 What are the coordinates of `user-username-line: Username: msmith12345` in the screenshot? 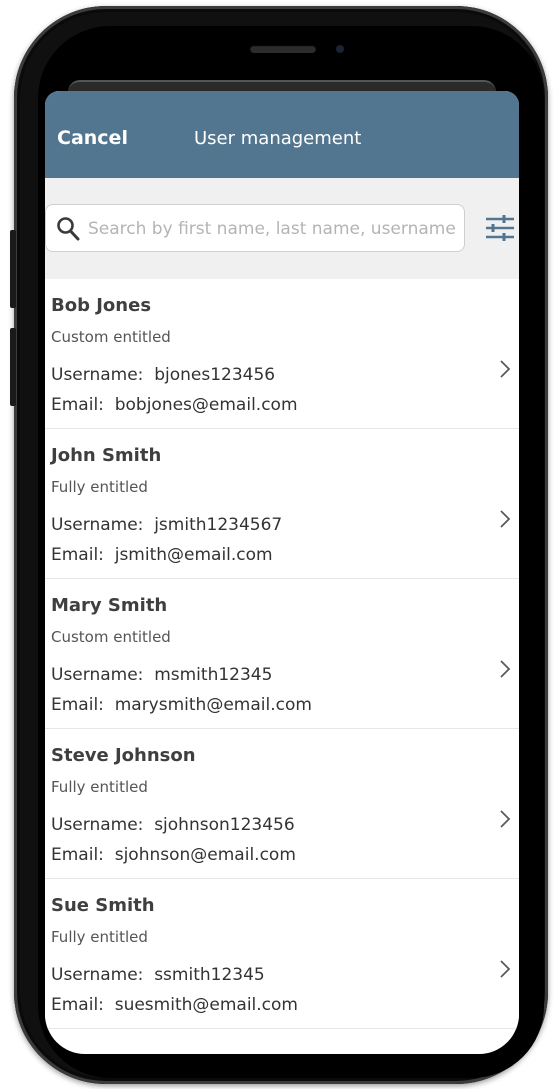 It's located at (161, 675).